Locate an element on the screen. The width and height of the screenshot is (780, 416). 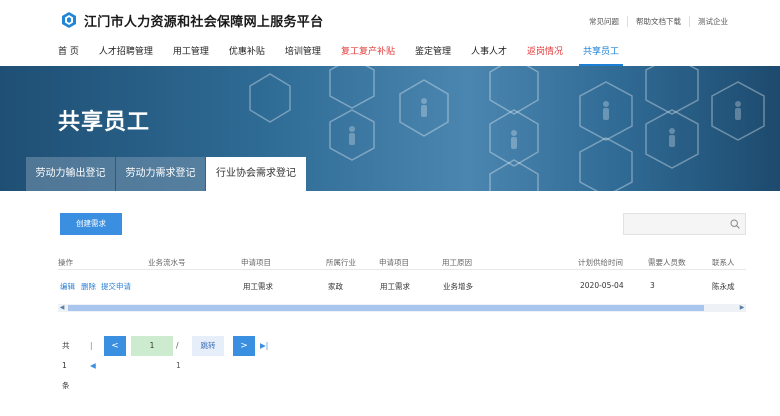
col-industry: 所属行业 is located at coordinates (341, 262).